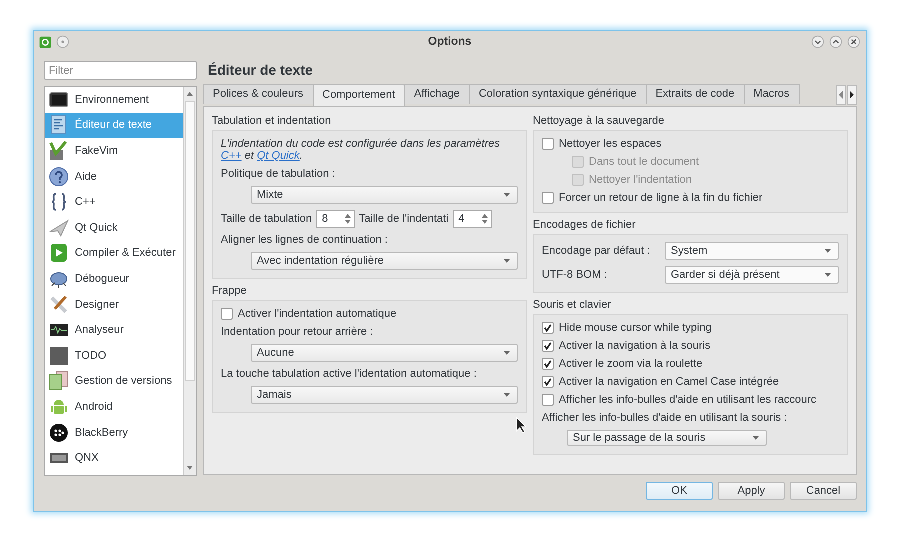  I want to click on document-icon, so click(59, 125).